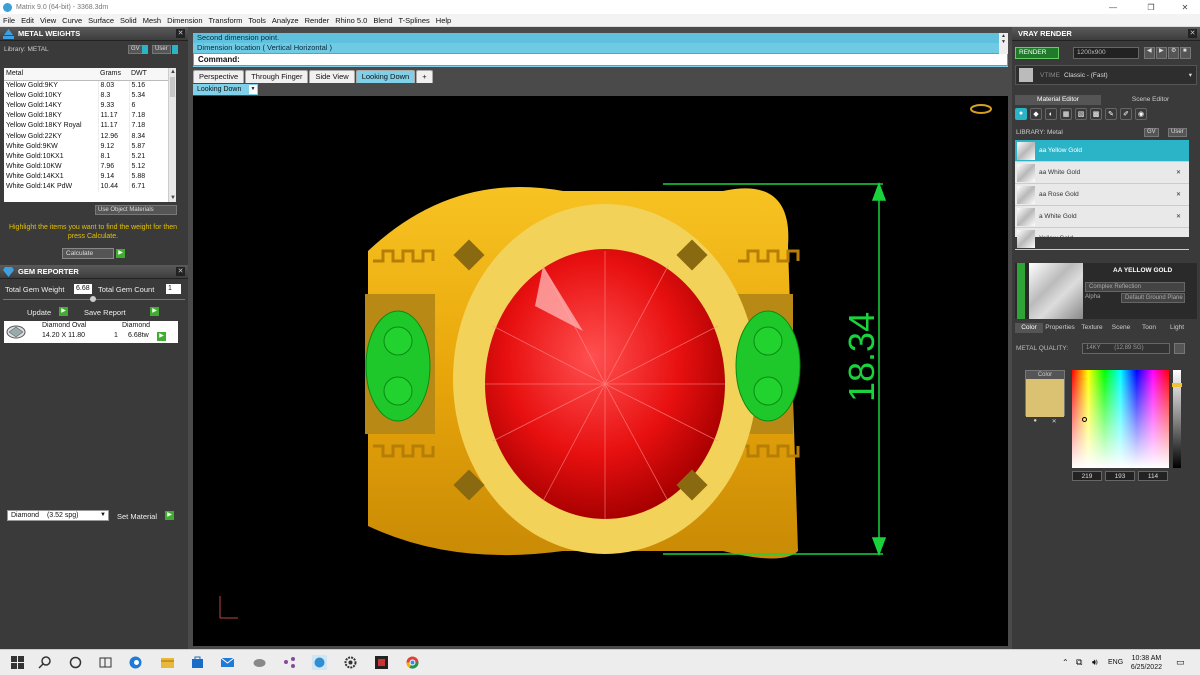 The height and width of the screenshot is (675, 1200). Describe the element at coordinates (184, 20) in the screenshot. I see `menu-dimension: Dimension` at that location.